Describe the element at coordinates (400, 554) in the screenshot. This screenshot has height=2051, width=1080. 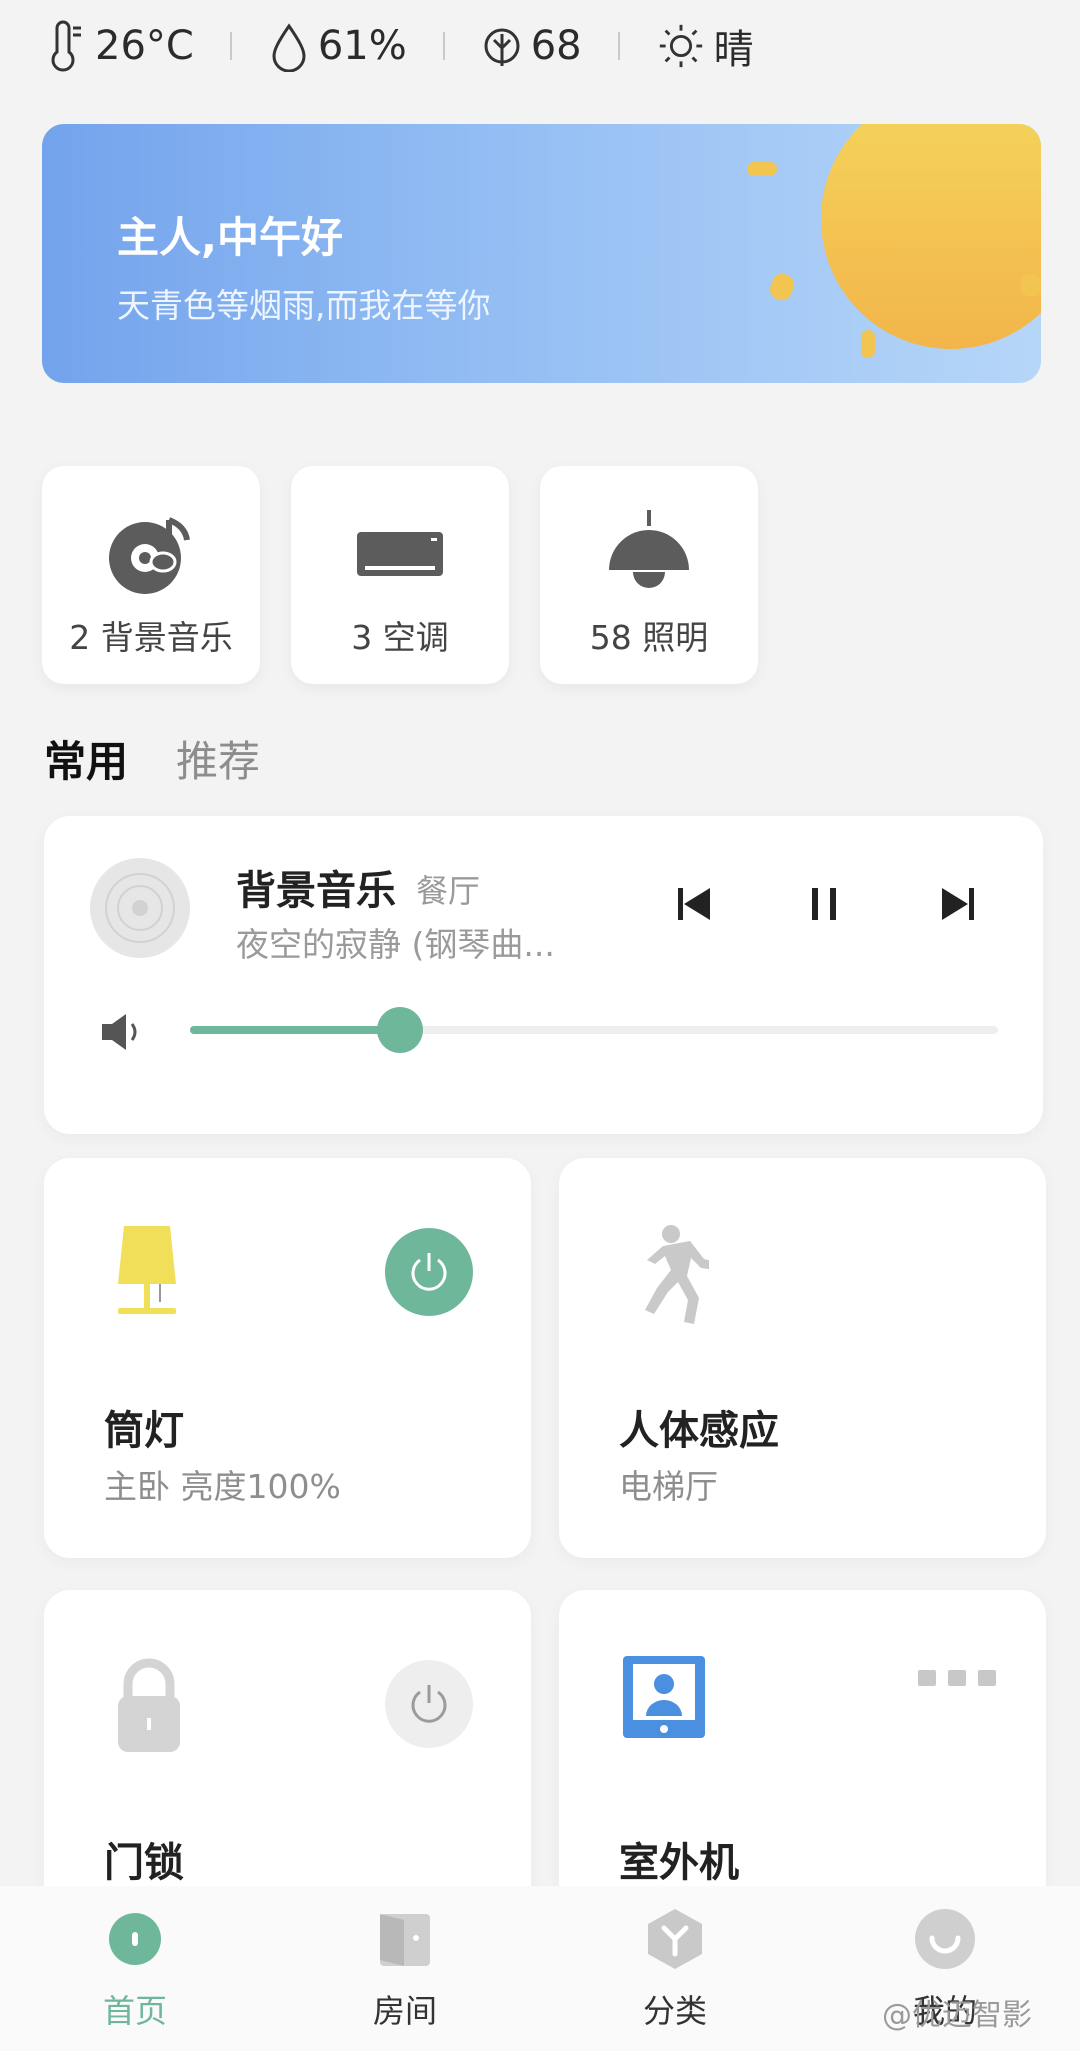
I see `air-conditioner-icon` at that location.